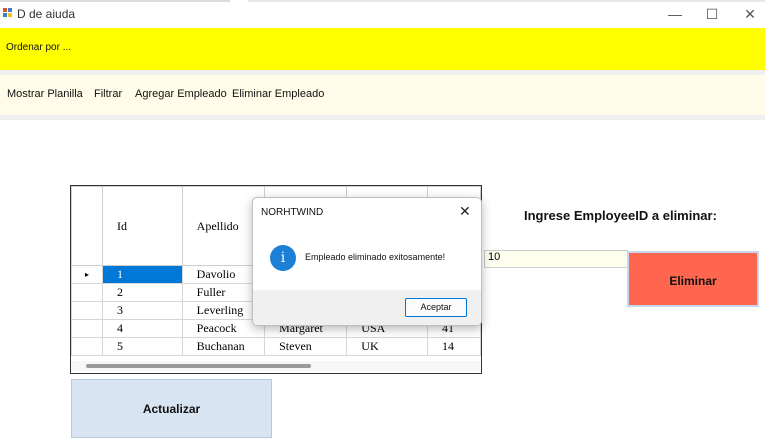 The width and height of the screenshot is (765, 446). I want to click on cell-pais: UK, so click(387, 346).